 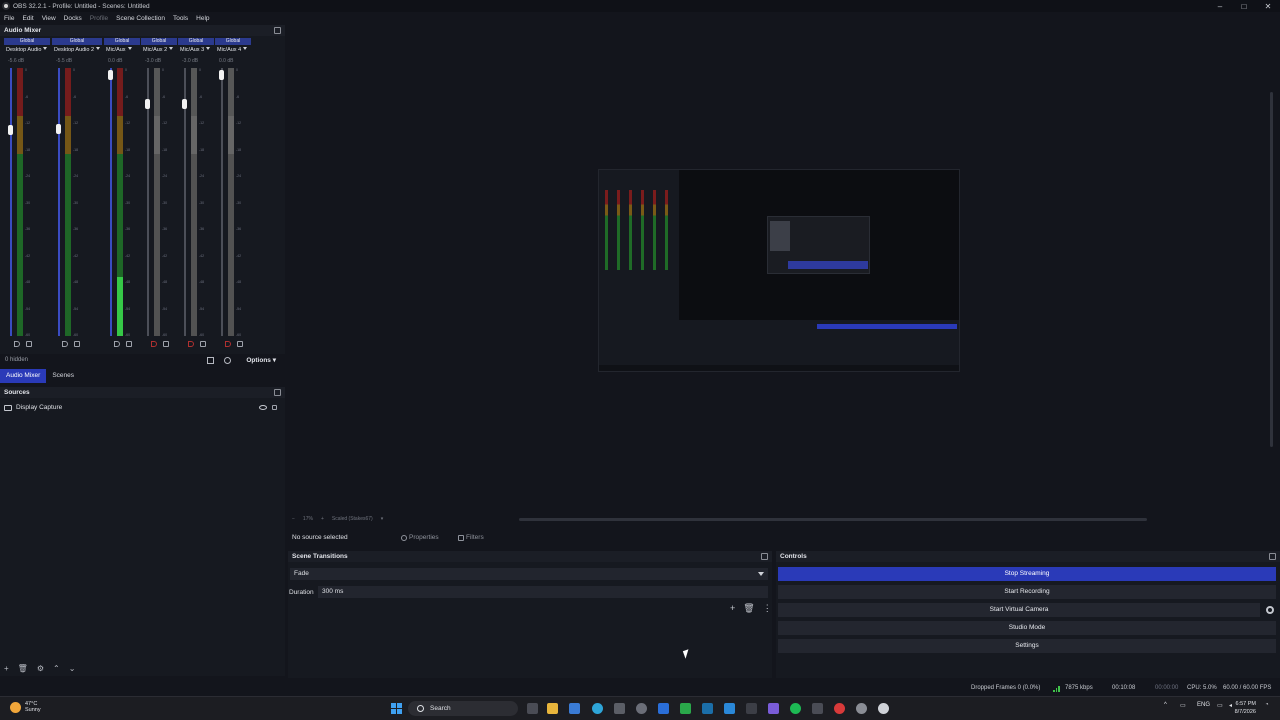 I want to click on channel-name: Mic/Aux, so click(x=119, y=50).